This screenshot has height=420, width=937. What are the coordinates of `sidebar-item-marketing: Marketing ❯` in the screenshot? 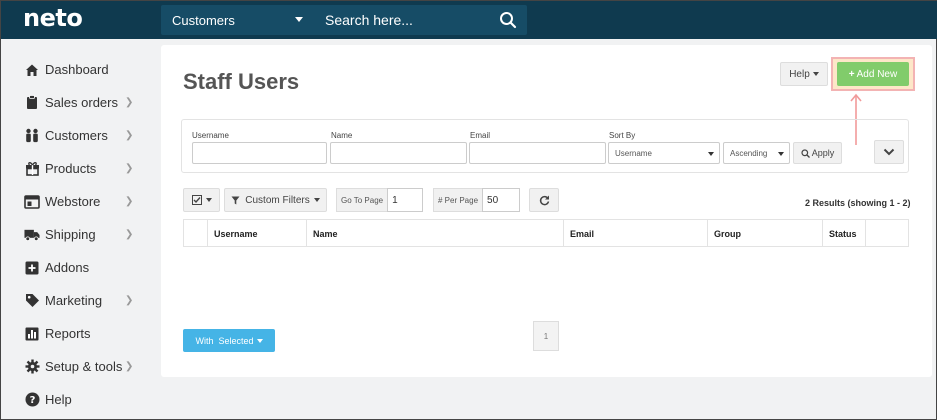 It's located at (76, 300).